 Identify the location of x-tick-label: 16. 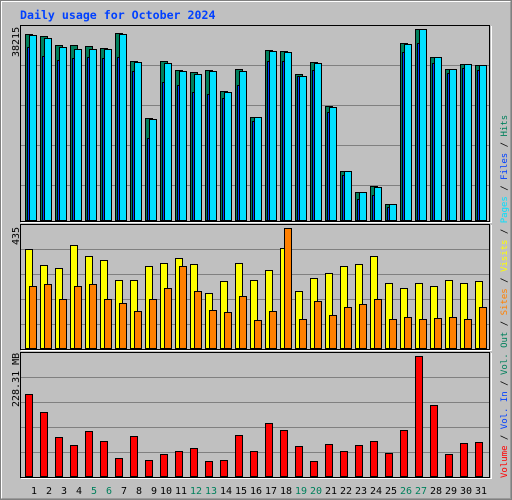
(256, 491).